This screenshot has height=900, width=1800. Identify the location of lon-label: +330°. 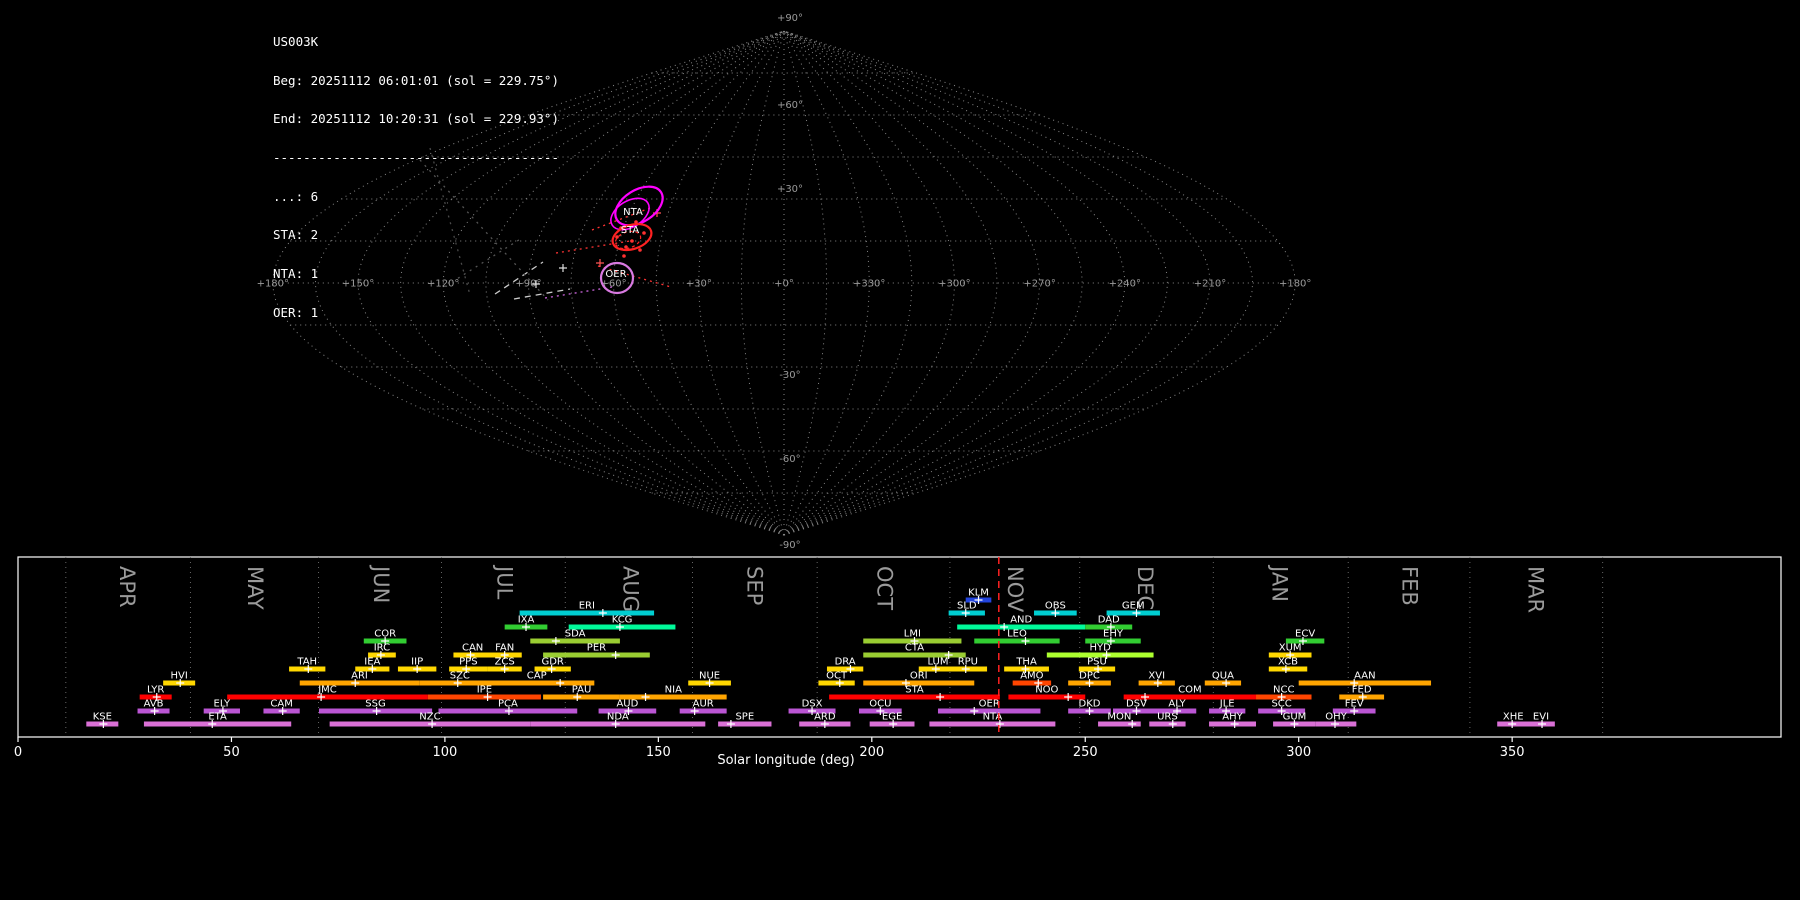
(869, 284).